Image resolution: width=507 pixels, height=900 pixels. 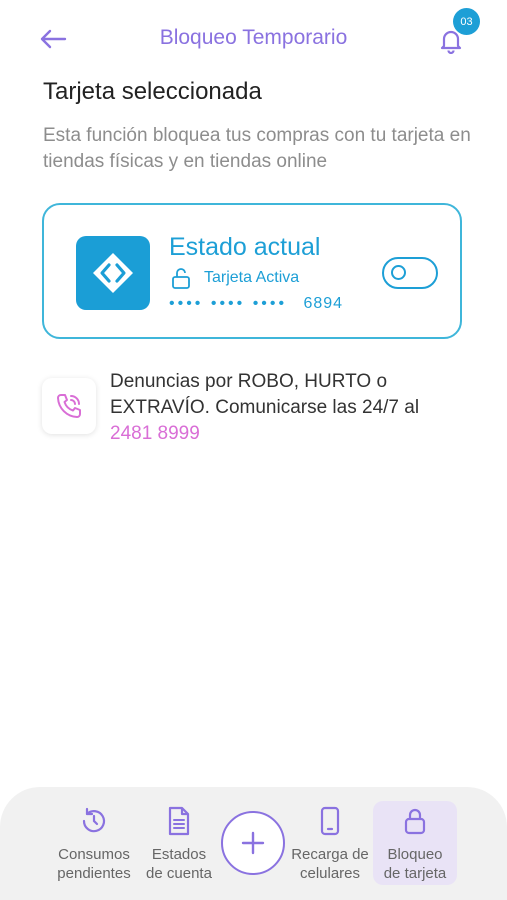 I want to click on page-title: Bloqueo Temporario, so click(x=253, y=37).